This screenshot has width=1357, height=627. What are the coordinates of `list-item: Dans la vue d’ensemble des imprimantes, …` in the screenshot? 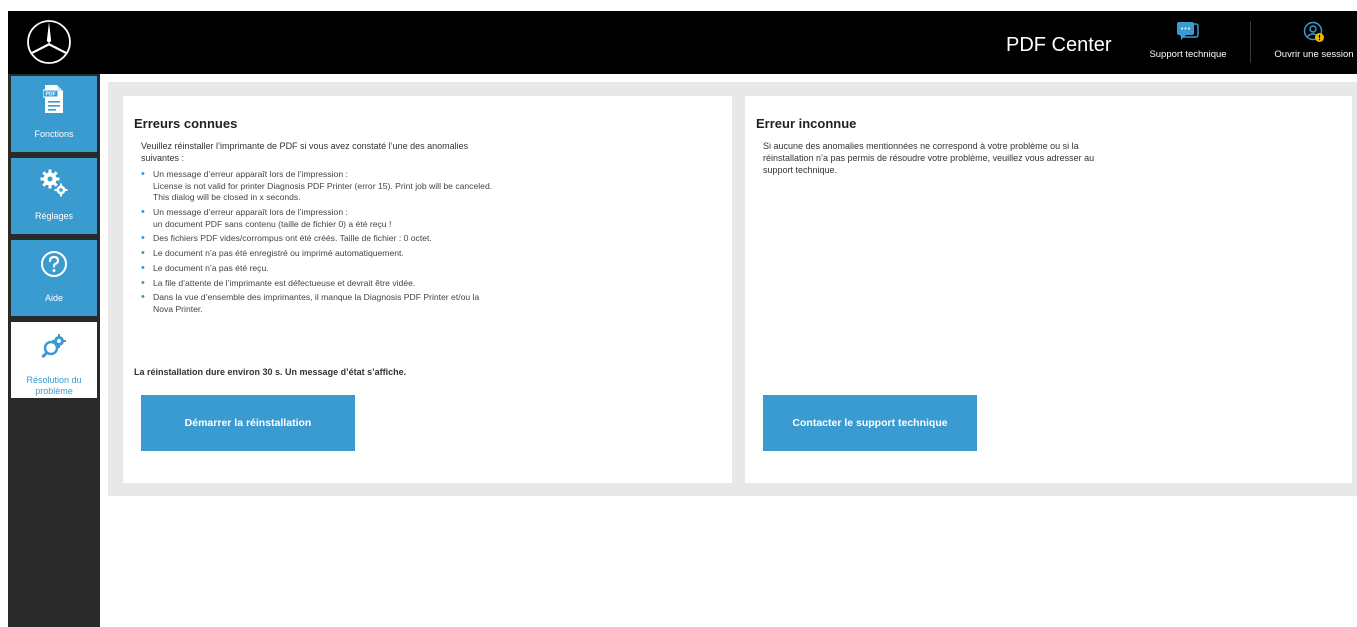 It's located at (321, 303).